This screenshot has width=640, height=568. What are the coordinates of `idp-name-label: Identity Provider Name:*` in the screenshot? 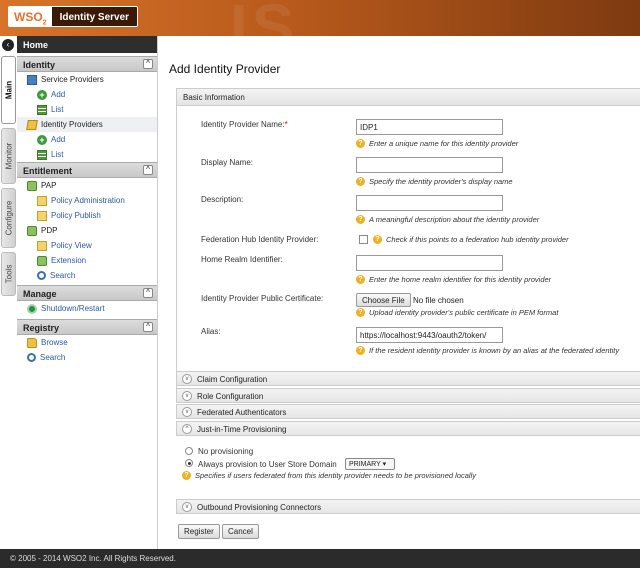 It's located at (244, 124).